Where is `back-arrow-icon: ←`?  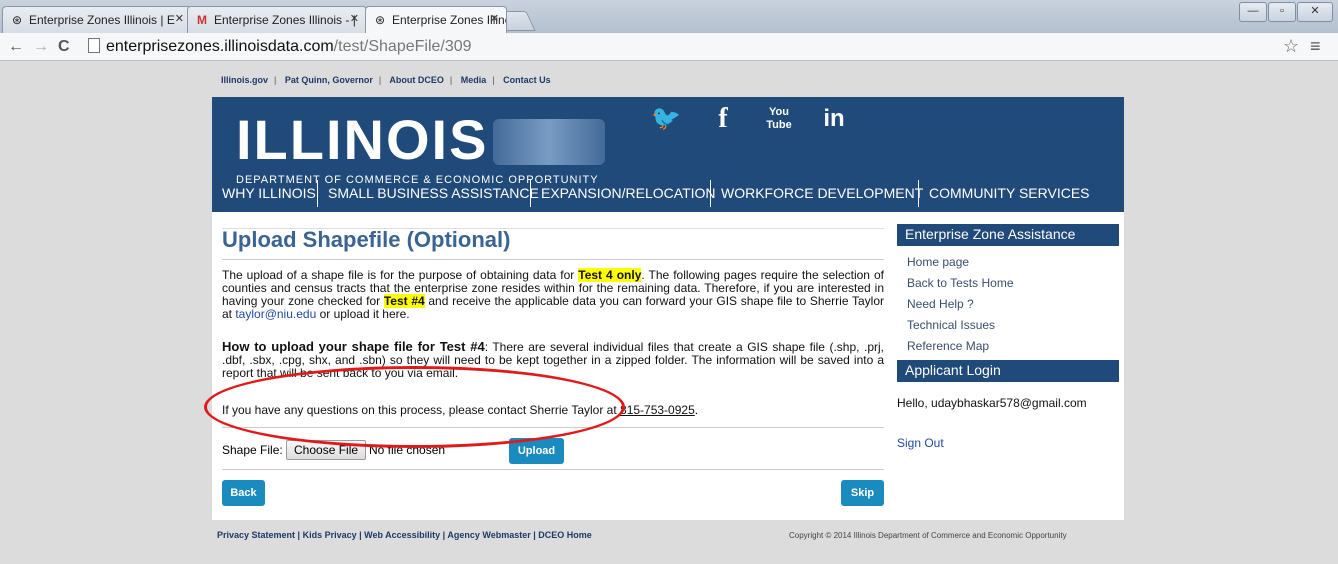 back-arrow-icon: ← is located at coordinates (16, 47).